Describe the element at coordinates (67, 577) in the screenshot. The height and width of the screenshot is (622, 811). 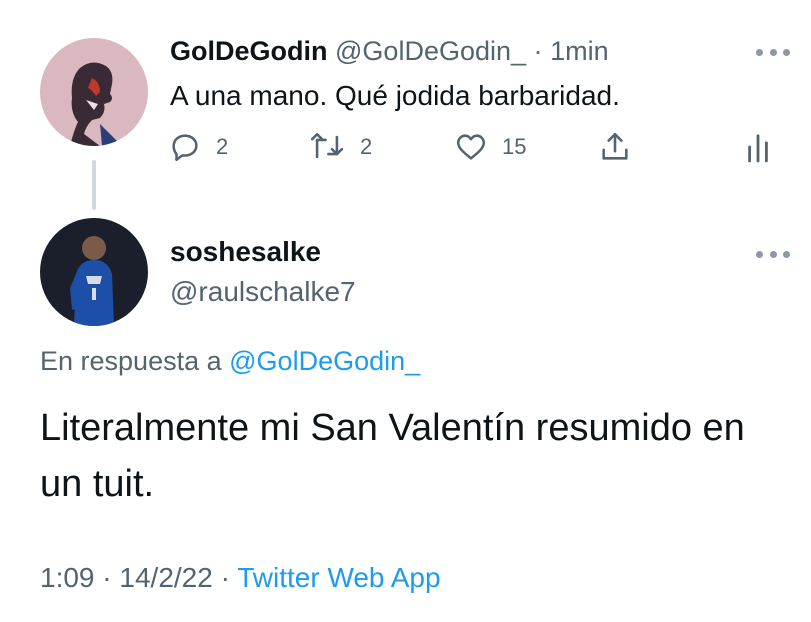
I see `tweet-time: 1:09` at that location.